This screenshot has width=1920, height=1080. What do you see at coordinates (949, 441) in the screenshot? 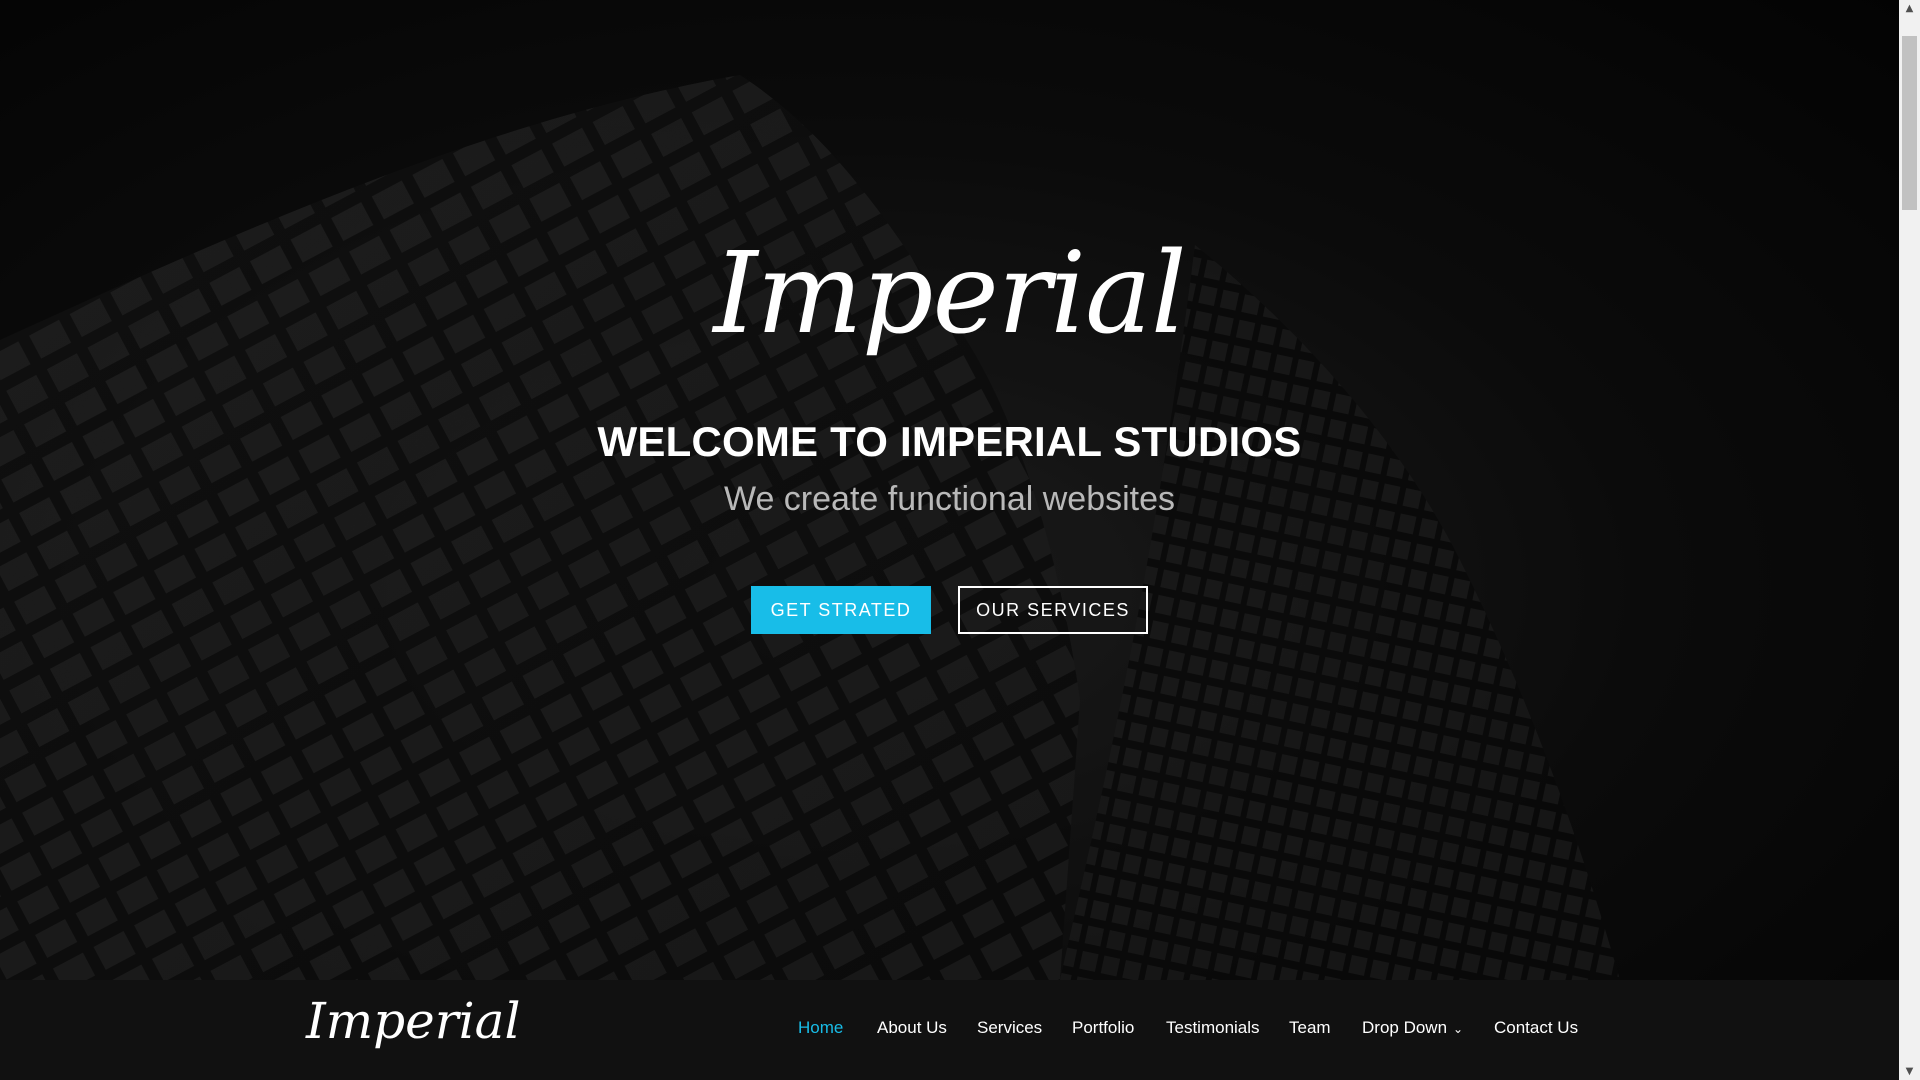
I see `hero-title: WELCOME TO IMPERIAL STUDIOS` at bounding box center [949, 441].